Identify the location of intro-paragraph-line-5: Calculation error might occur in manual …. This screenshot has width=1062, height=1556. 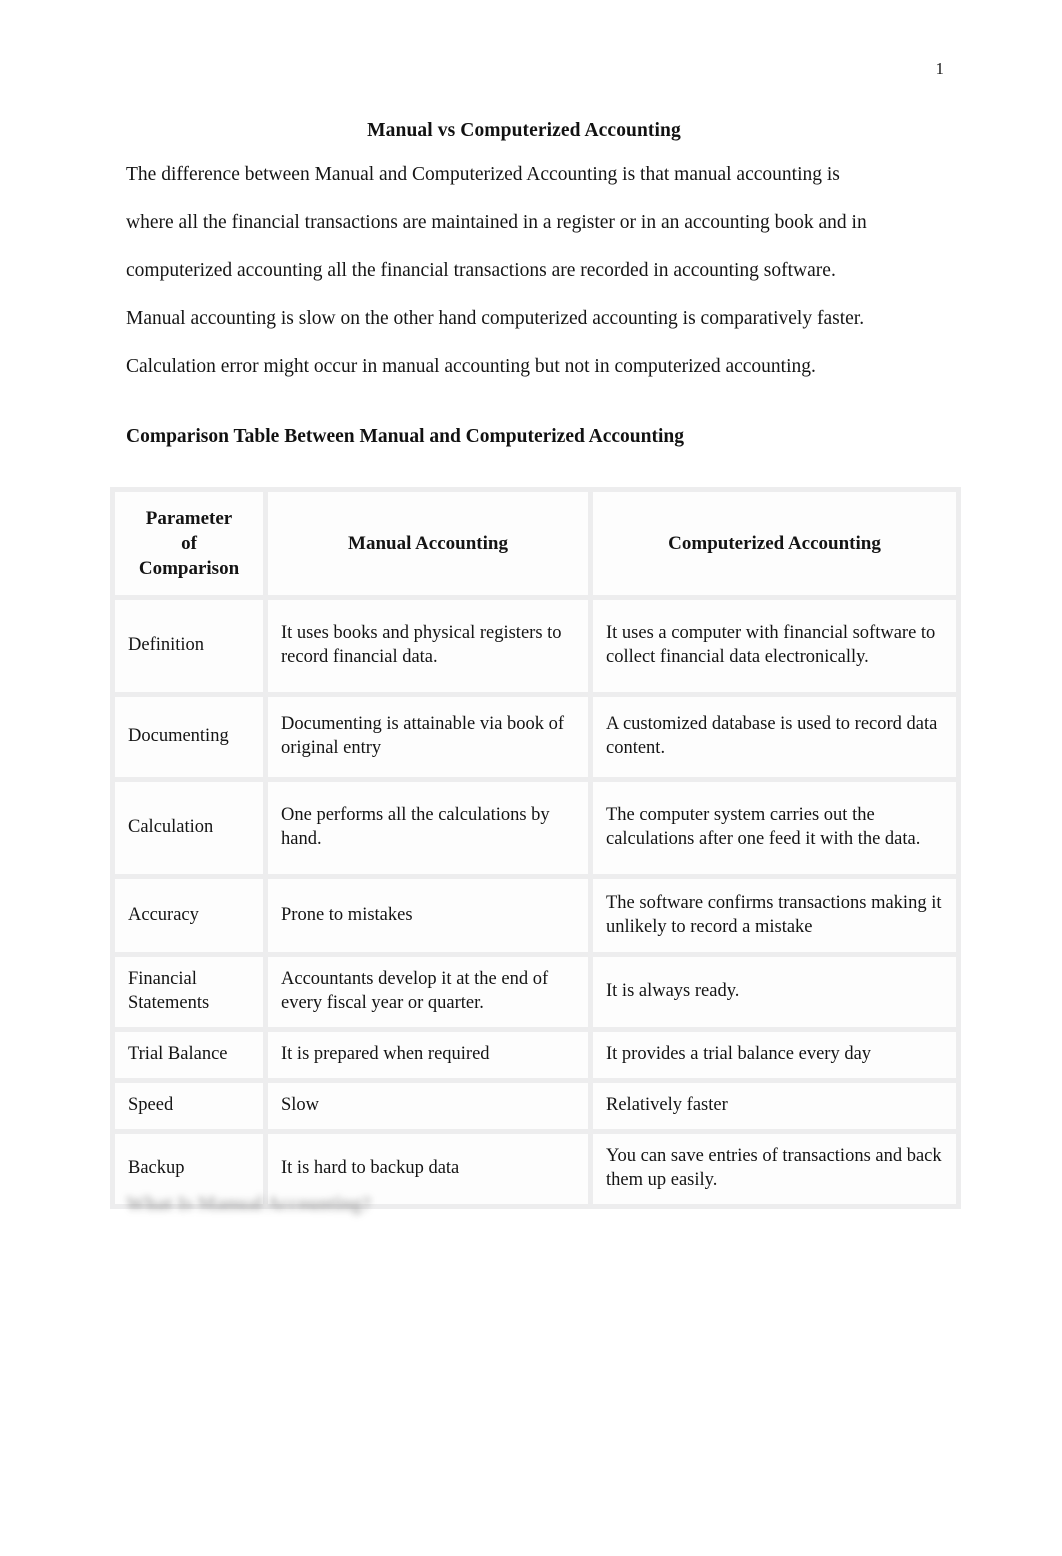
(471, 366).